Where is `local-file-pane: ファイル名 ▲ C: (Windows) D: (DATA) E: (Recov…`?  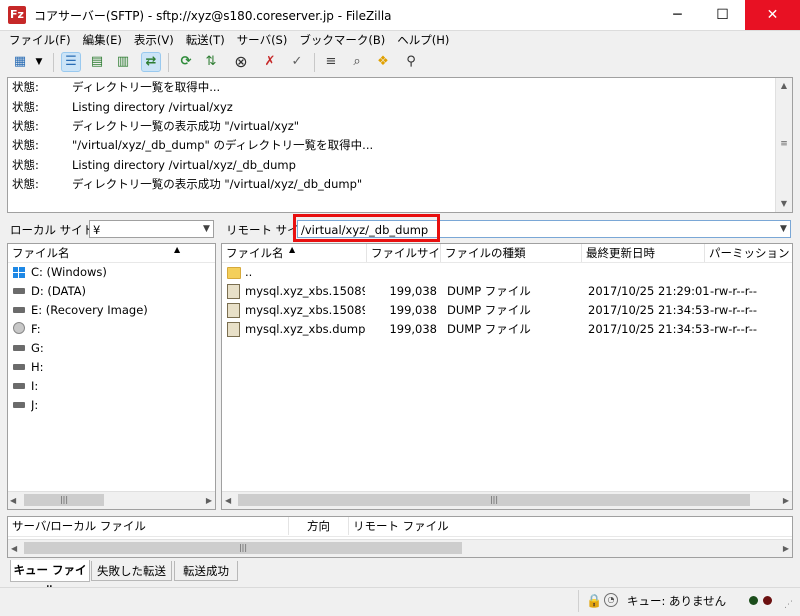 local-file-pane: ファイル名 ▲ C: (Windows) D: (DATA) E: (Recov… is located at coordinates (111, 376).